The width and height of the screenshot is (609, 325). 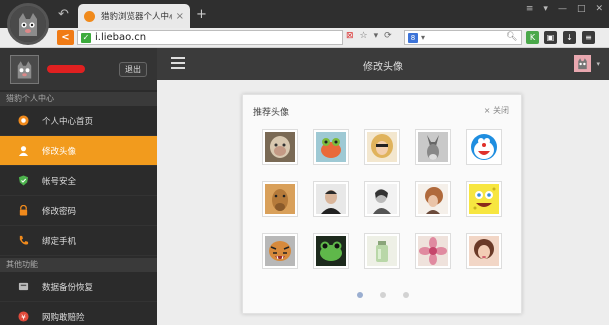 I want to click on avatar-option-man-portrait, so click(x=331, y=199).